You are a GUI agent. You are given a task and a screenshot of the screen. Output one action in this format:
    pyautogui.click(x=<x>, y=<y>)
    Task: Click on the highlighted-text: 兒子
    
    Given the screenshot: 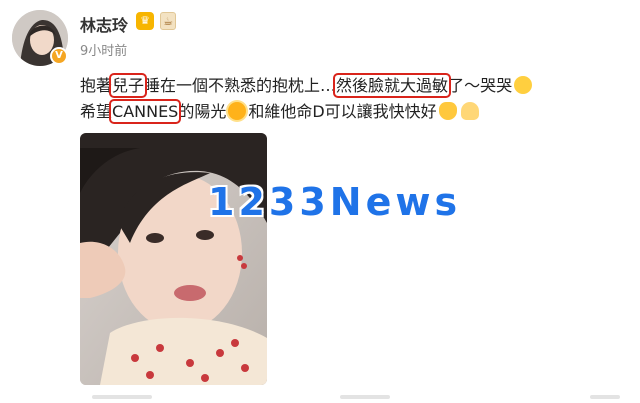 What is the action you would take?
    pyautogui.click(x=128, y=85)
    